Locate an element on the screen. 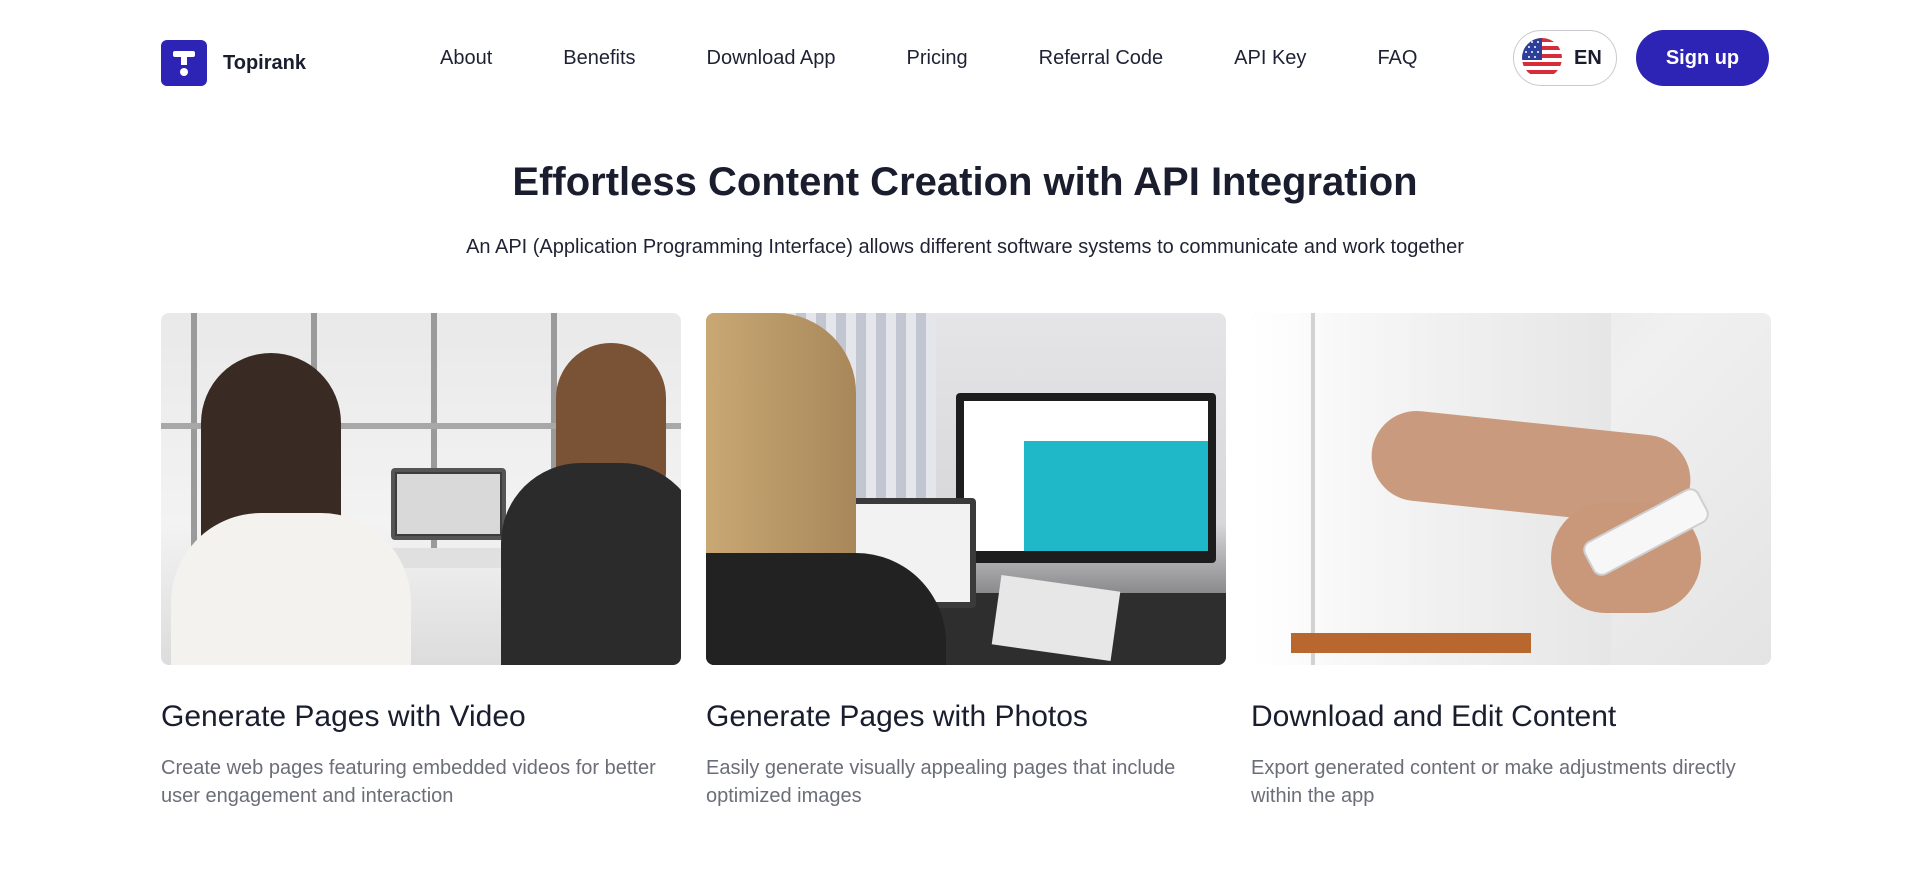 The height and width of the screenshot is (869, 1920). feature-title: Generate Pages with Photos is located at coordinates (897, 716).